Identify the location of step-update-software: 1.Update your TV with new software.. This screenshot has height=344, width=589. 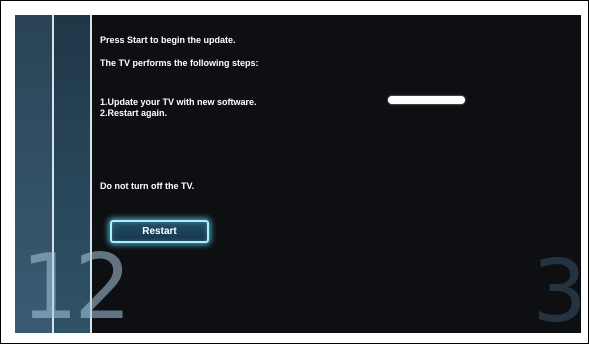
(178, 102).